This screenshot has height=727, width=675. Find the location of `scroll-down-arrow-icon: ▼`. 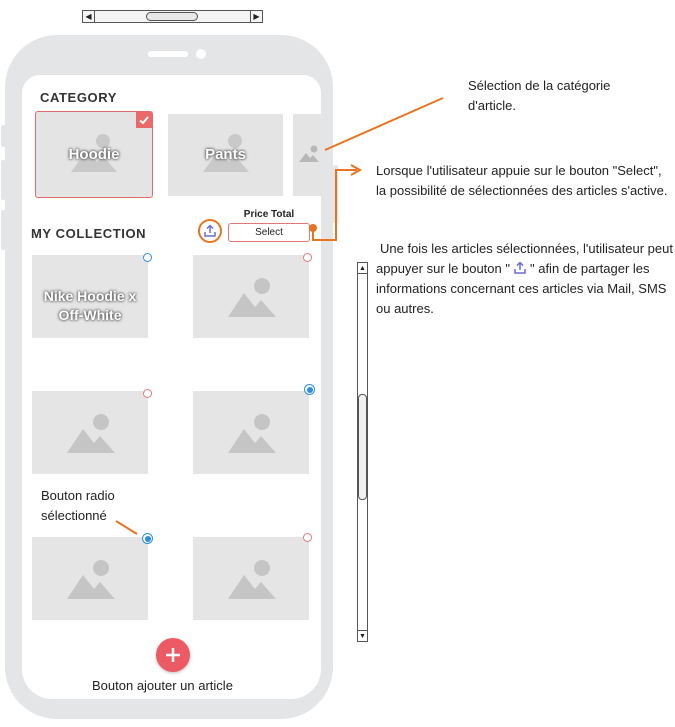

scroll-down-arrow-icon: ▼ is located at coordinates (362, 635).